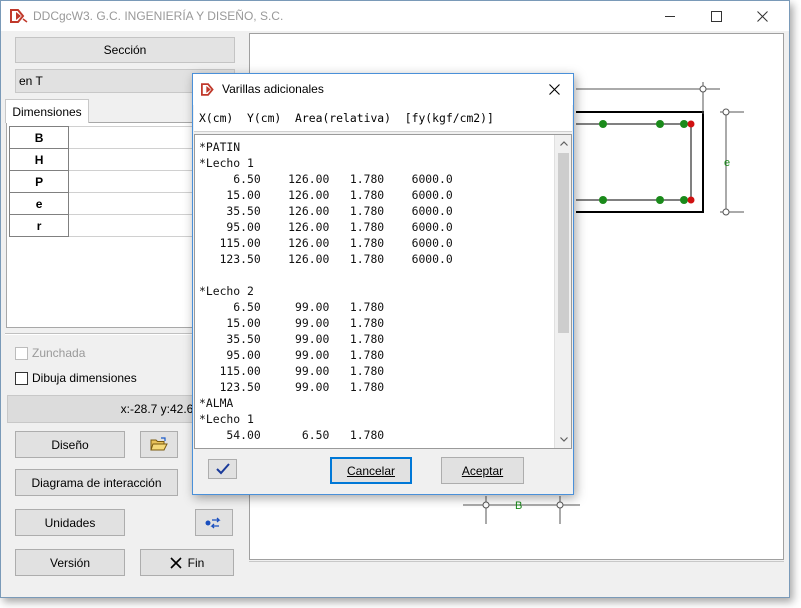 Image resolution: width=801 pixels, height=608 pixels. I want to click on dim-key-b: B, so click(39, 137).